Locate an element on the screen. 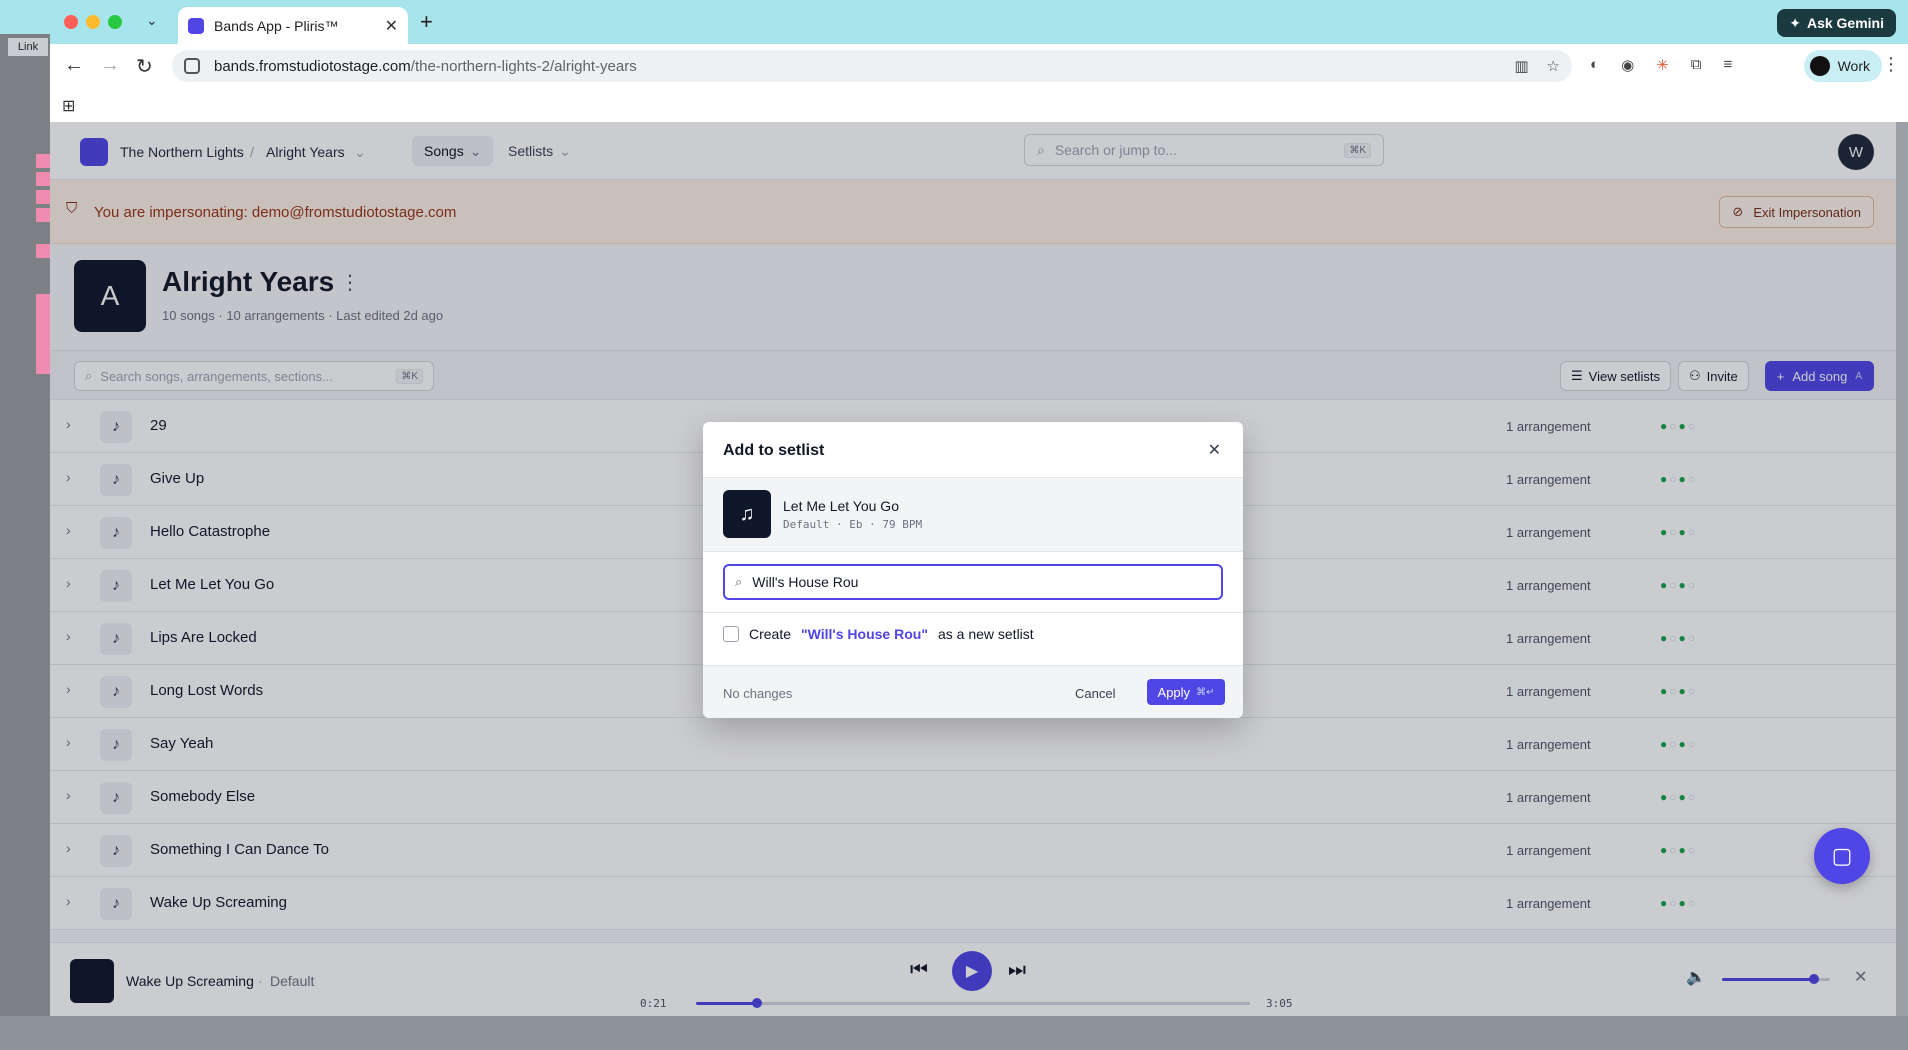 This screenshot has width=1908, height=1050. apply-label: Apply is located at coordinates (1174, 692).